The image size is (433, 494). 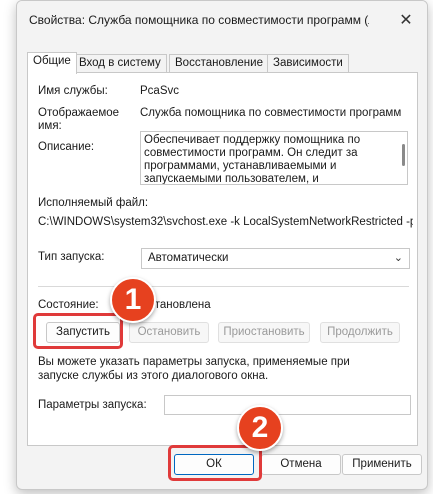 What do you see at coordinates (79, 119) in the screenshot?
I see `display-name-label: Отображаемое имя:` at bounding box center [79, 119].